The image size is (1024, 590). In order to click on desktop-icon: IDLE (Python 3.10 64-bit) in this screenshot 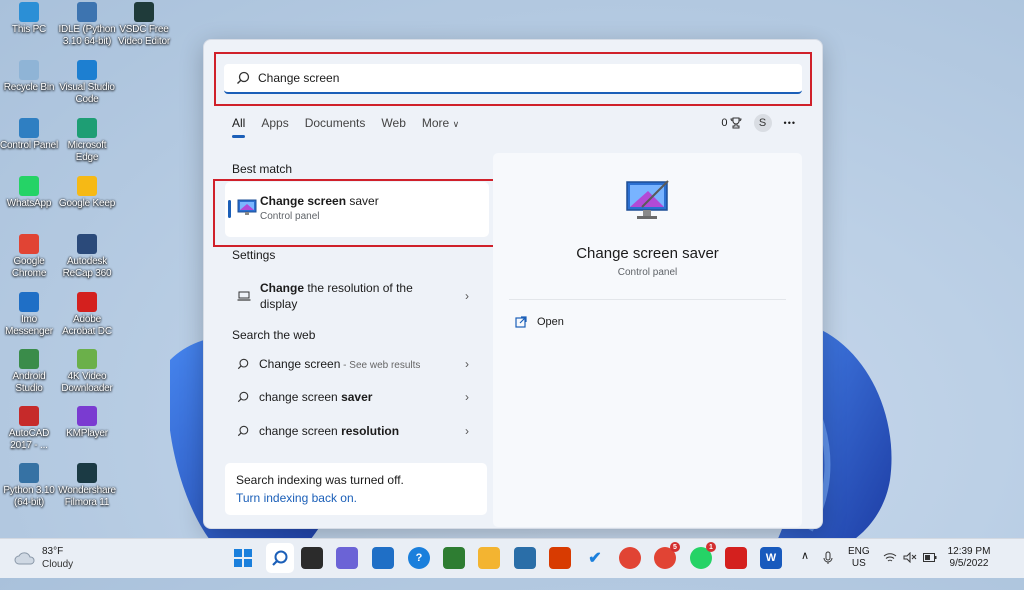, I will do `click(87, 25)`.